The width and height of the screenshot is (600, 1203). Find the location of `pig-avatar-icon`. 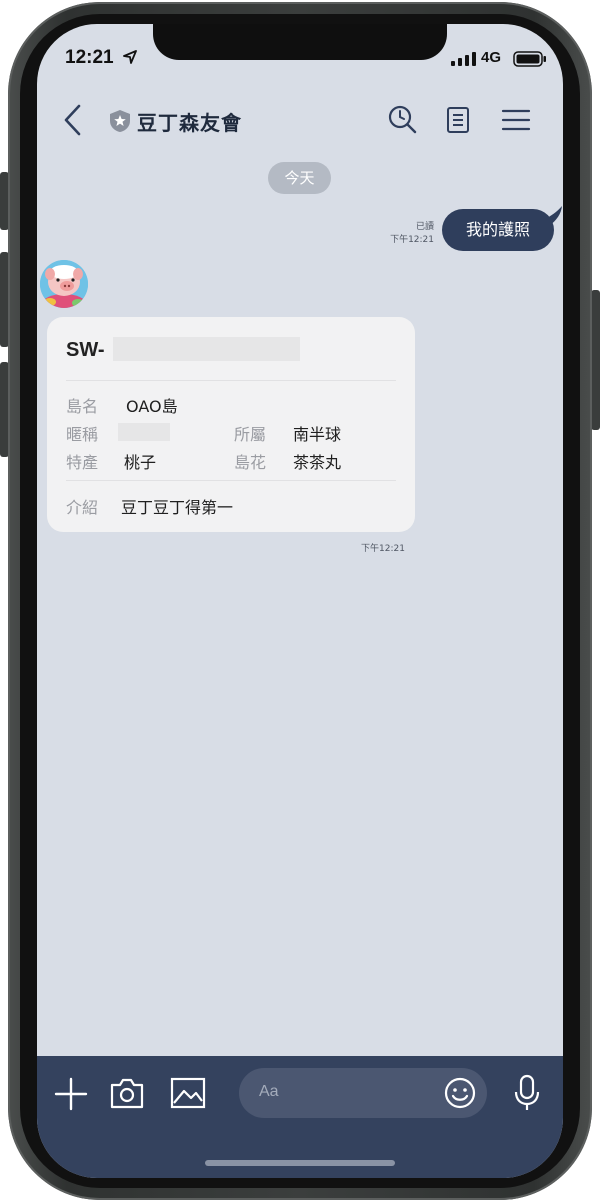

pig-avatar-icon is located at coordinates (64, 284).